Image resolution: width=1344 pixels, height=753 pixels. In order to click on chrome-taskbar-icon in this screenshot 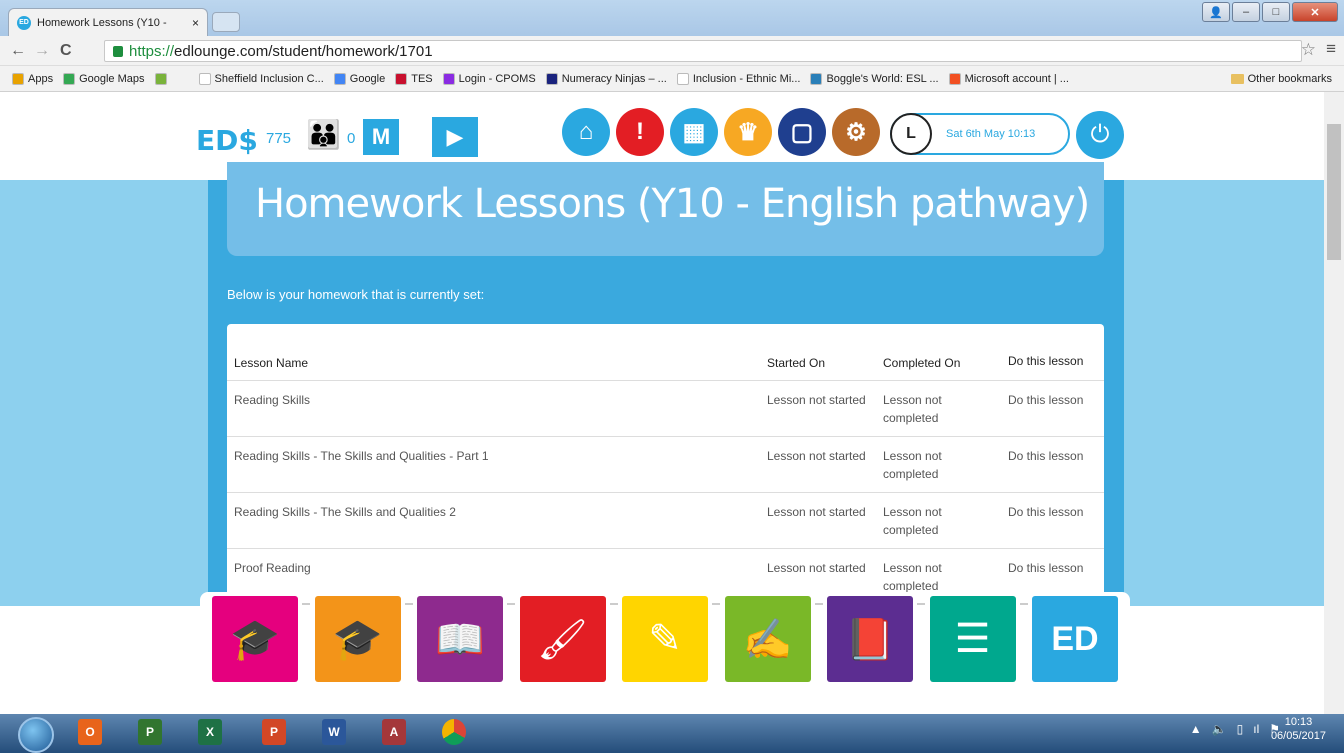, I will do `click(454, 732)`.